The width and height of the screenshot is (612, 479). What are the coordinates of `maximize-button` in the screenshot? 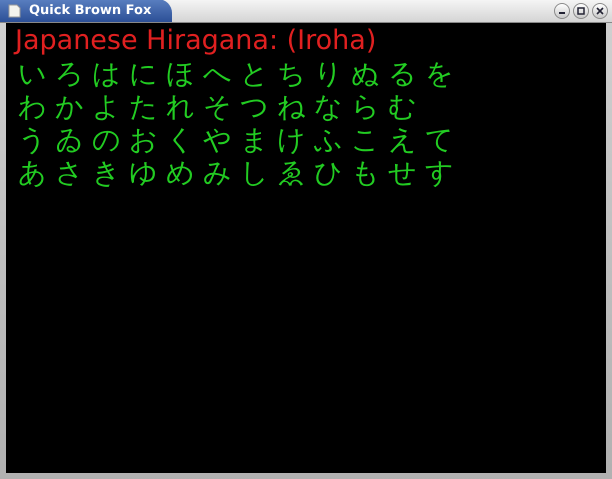 It's located at (581, 11).